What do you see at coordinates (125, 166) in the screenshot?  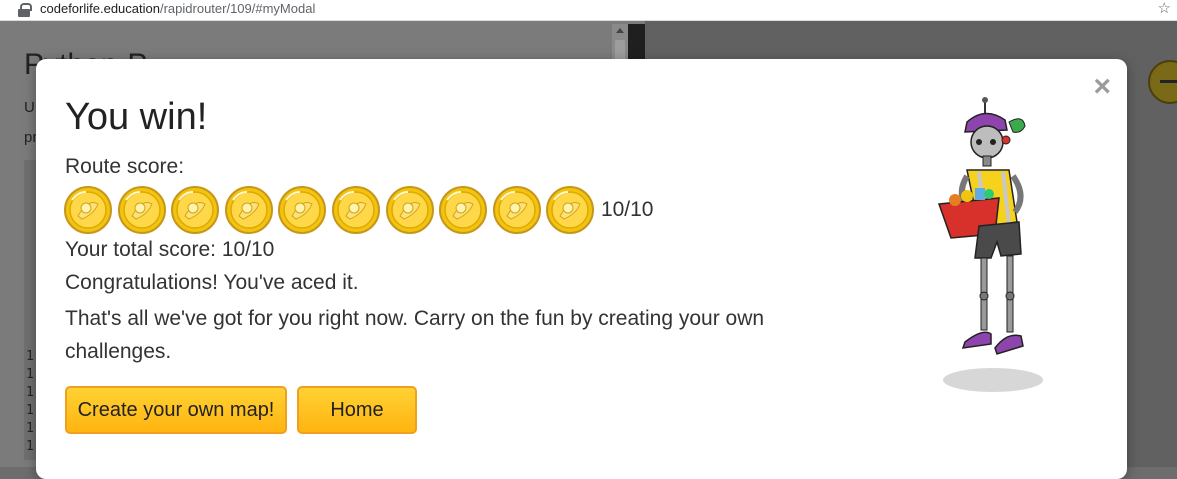 I see `route-score-label: Route score:` at bounding box center [125, 166].